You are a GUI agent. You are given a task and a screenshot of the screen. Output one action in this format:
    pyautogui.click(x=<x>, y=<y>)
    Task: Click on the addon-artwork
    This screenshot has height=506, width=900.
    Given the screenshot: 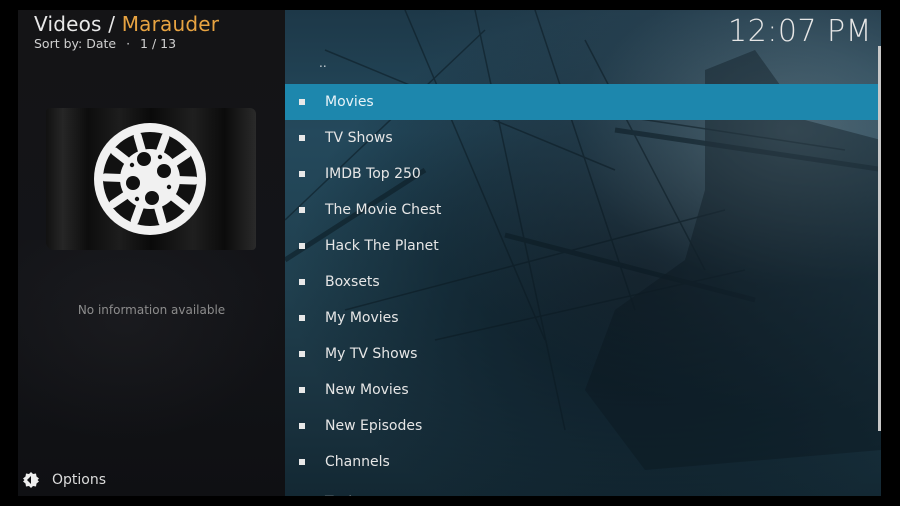 What is the action you would take?
    pyautogui.click(x=151, y=179)
    